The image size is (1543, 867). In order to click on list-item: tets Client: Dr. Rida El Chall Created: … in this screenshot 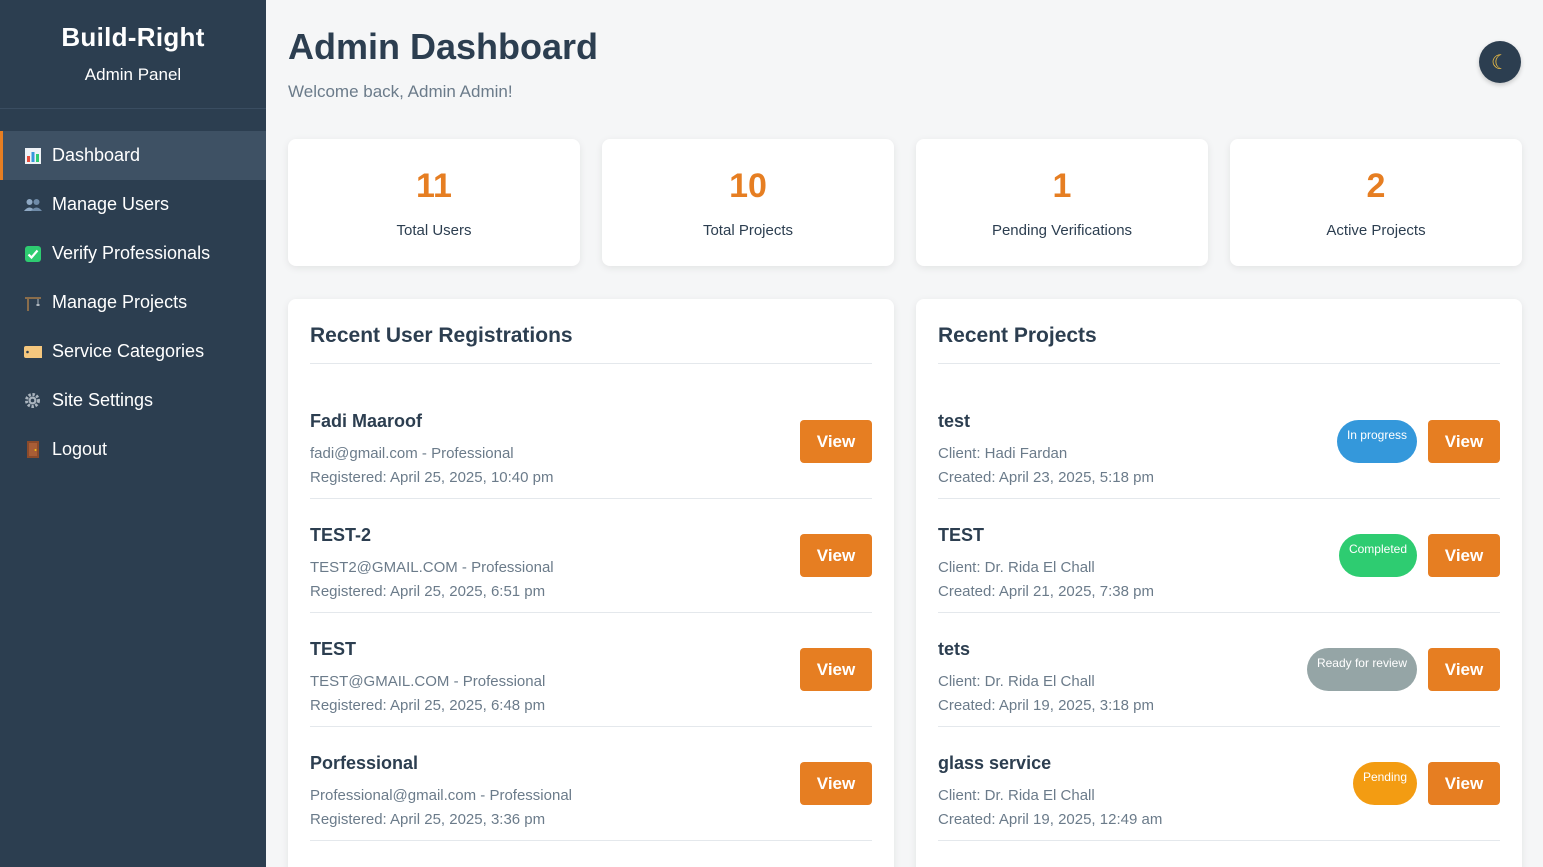, I will do `click(1219, 670)`.